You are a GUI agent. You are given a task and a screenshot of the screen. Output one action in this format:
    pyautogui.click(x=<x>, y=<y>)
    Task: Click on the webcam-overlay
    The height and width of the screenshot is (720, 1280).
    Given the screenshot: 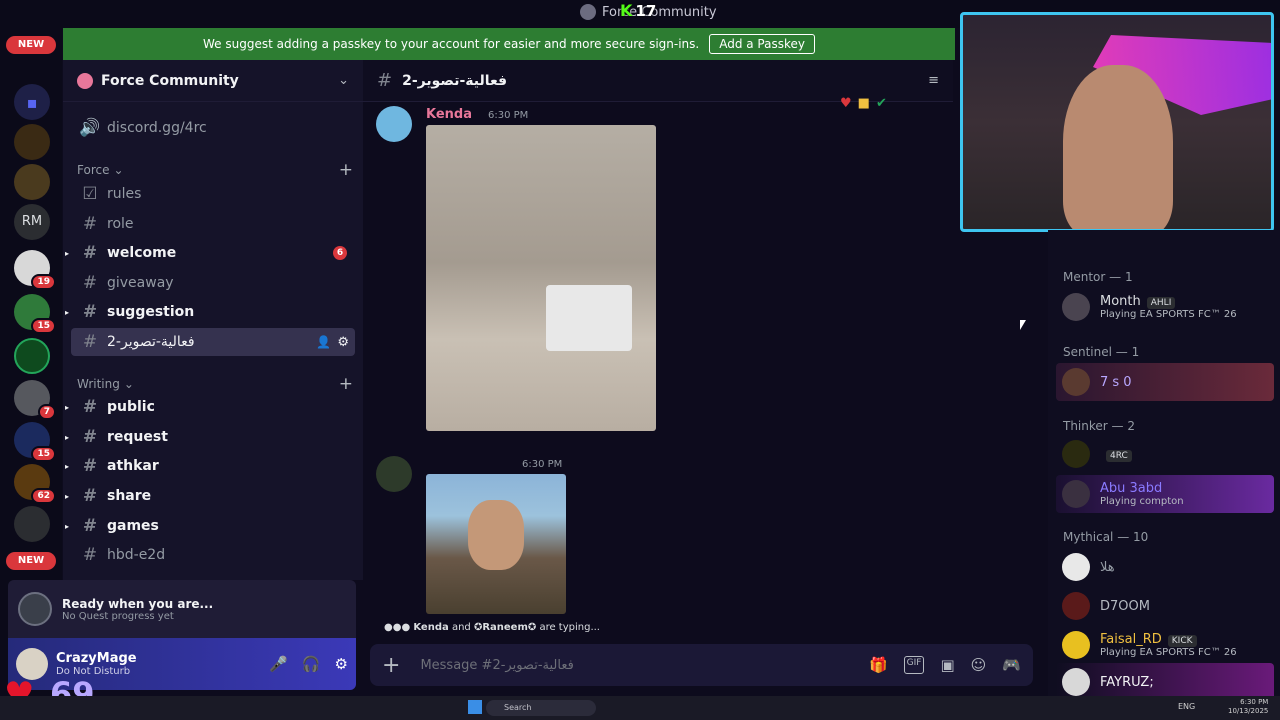 What is the action you would take?
    pyautogui.click(x=1117, y=122)
    